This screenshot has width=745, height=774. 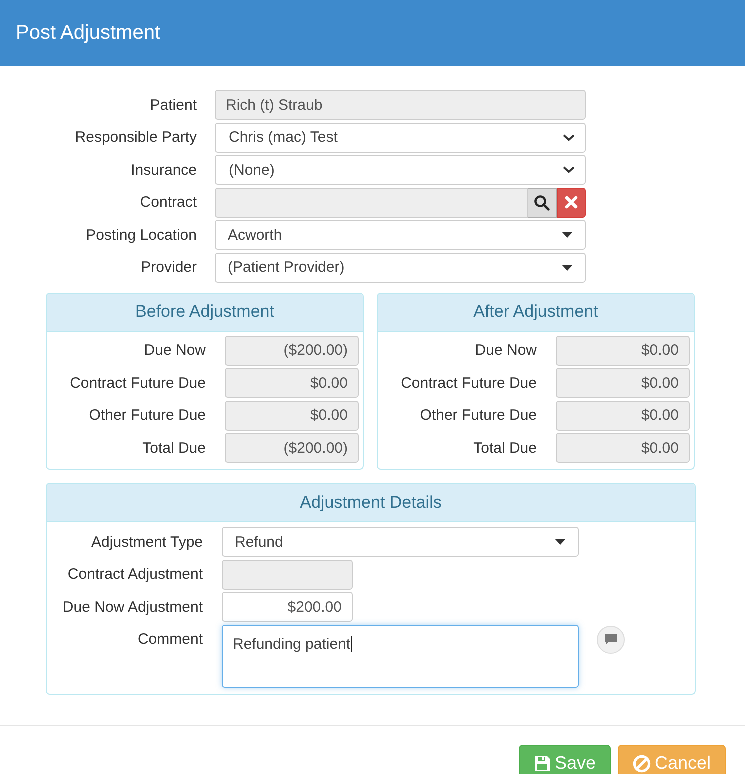 I want to click on field-label: Adjustment Type, so click(x=146, y=542).